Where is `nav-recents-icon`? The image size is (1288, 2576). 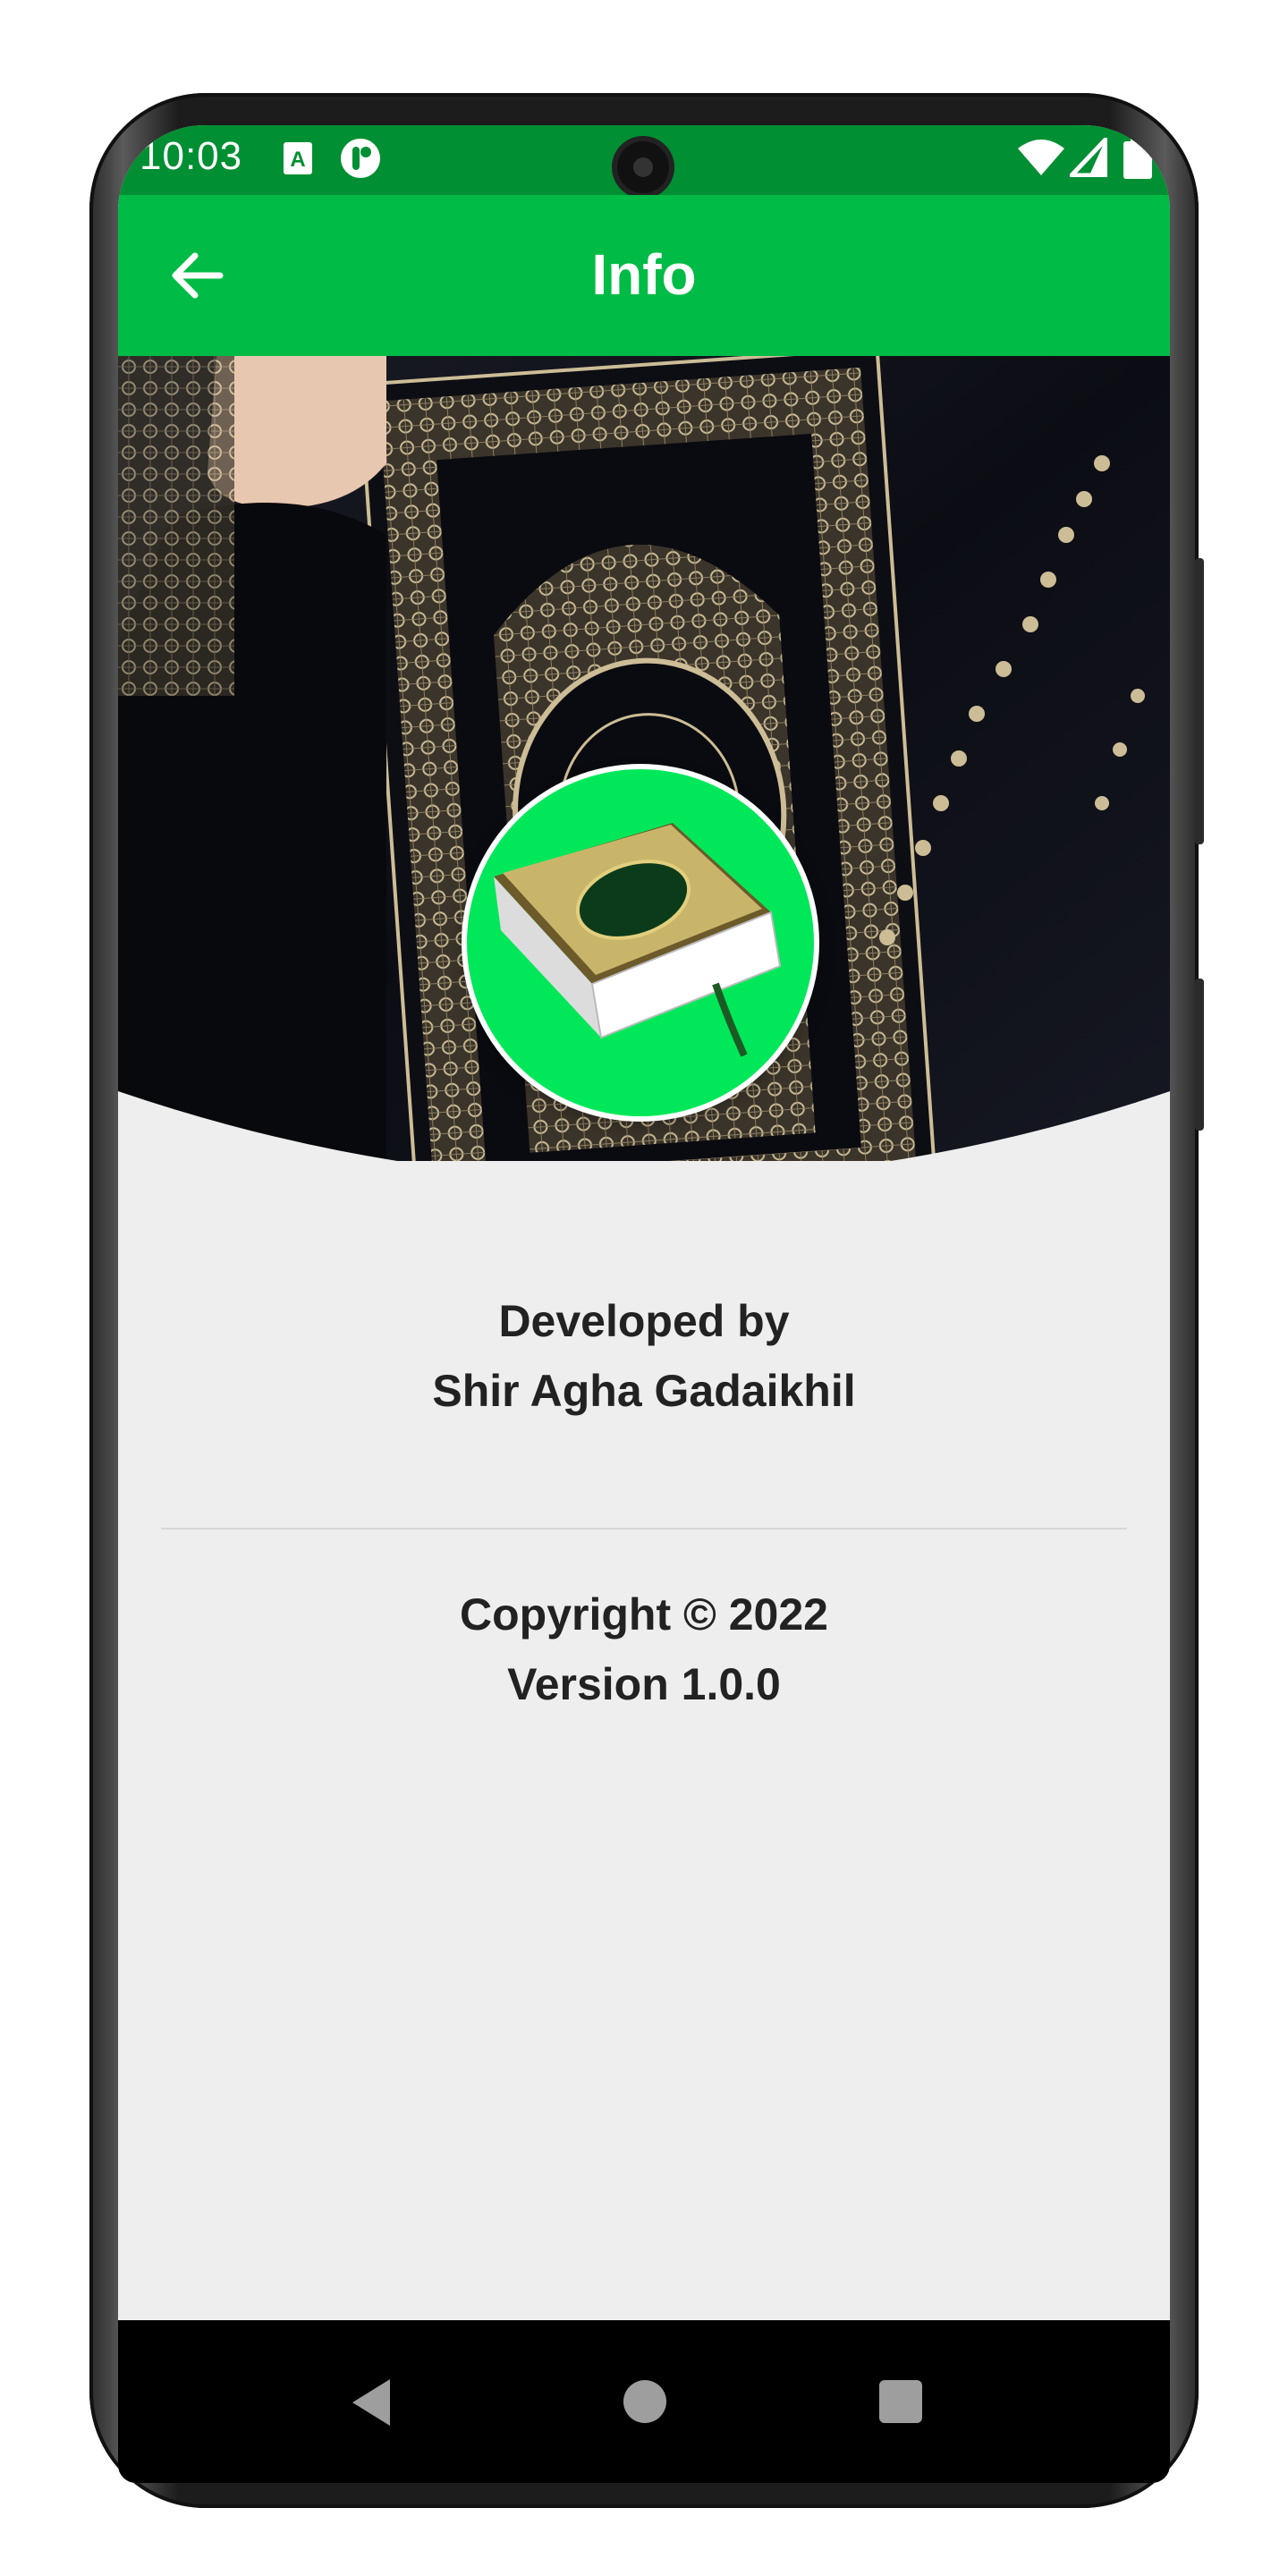
nav-recents-icon is located at coordinates (900, 2403).